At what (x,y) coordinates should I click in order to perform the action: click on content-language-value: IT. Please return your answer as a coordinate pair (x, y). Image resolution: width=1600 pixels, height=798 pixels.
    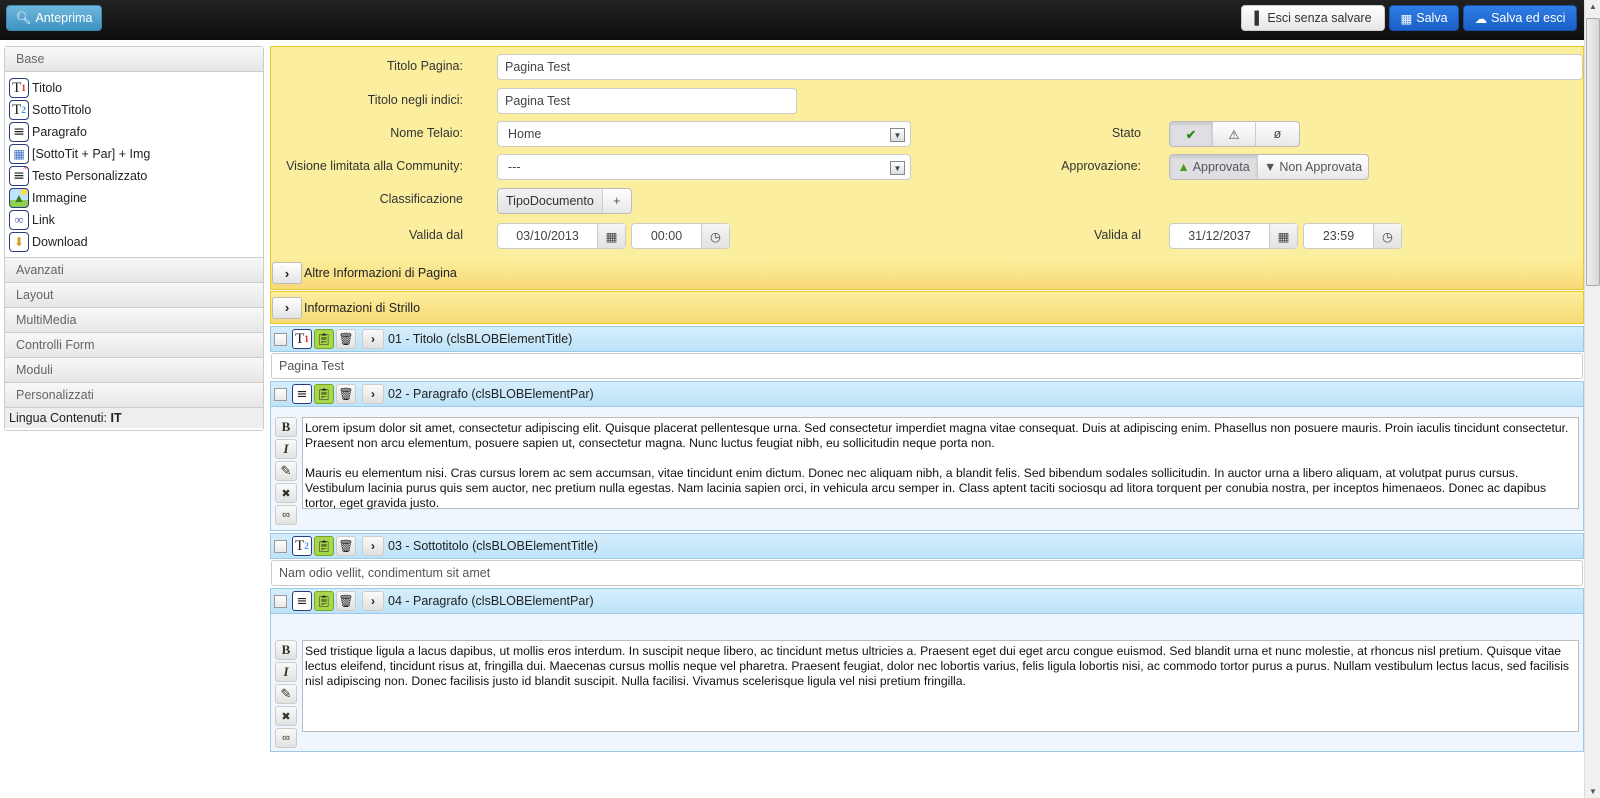
    Looking at the image, I should click on (116, 418).